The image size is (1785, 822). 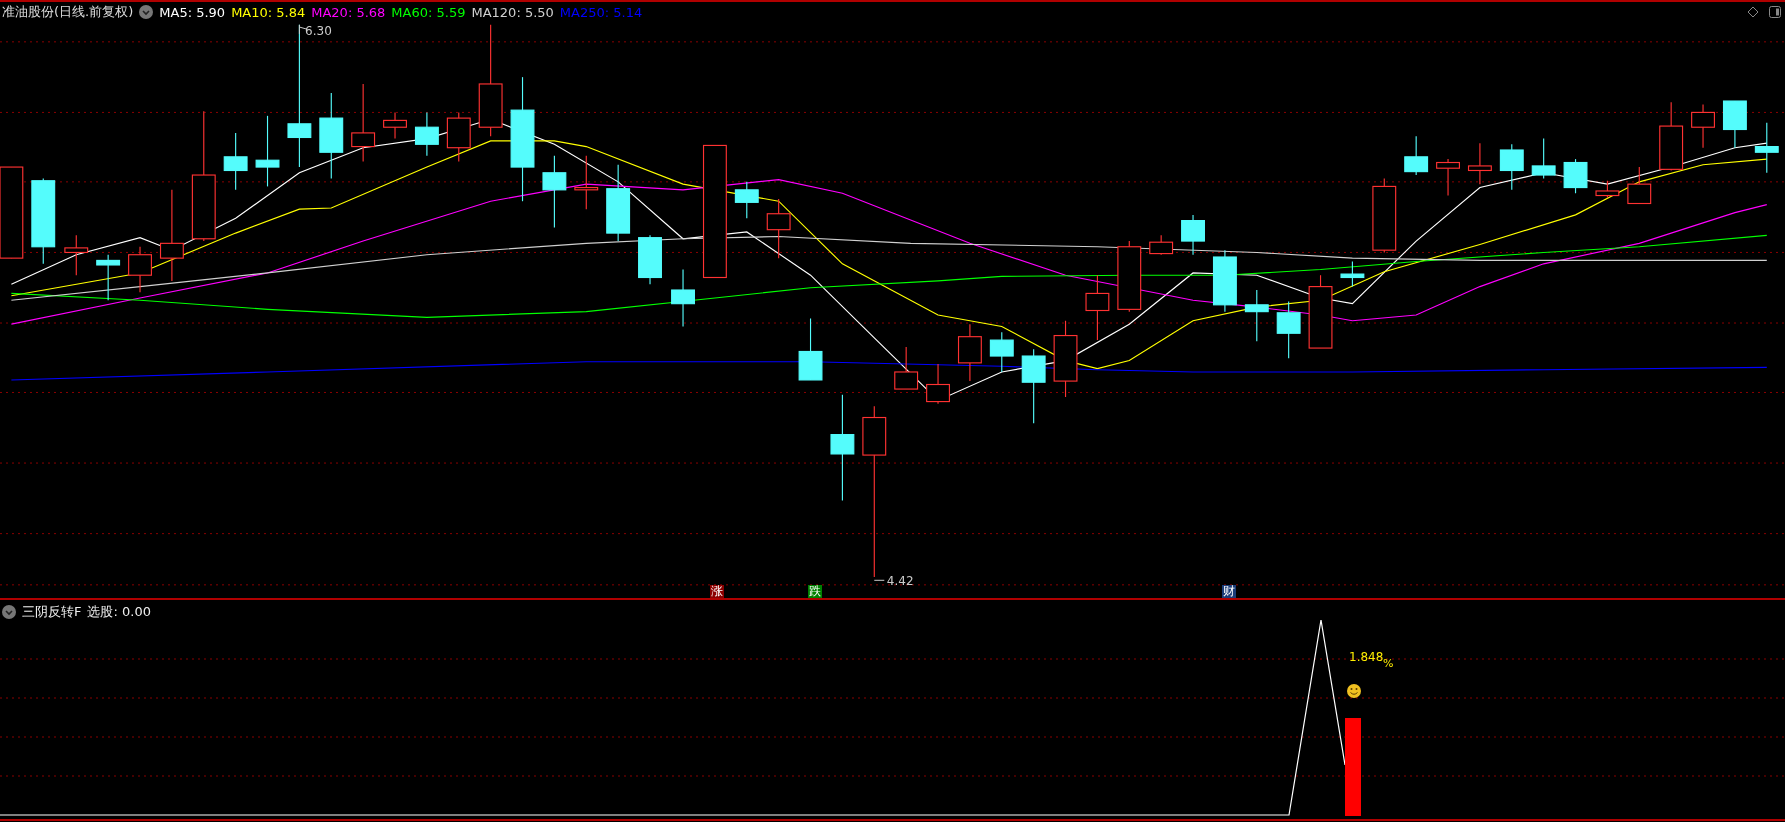 I want to click on indicator-reading: 选股: 0.00, so click(x=119, y=612).